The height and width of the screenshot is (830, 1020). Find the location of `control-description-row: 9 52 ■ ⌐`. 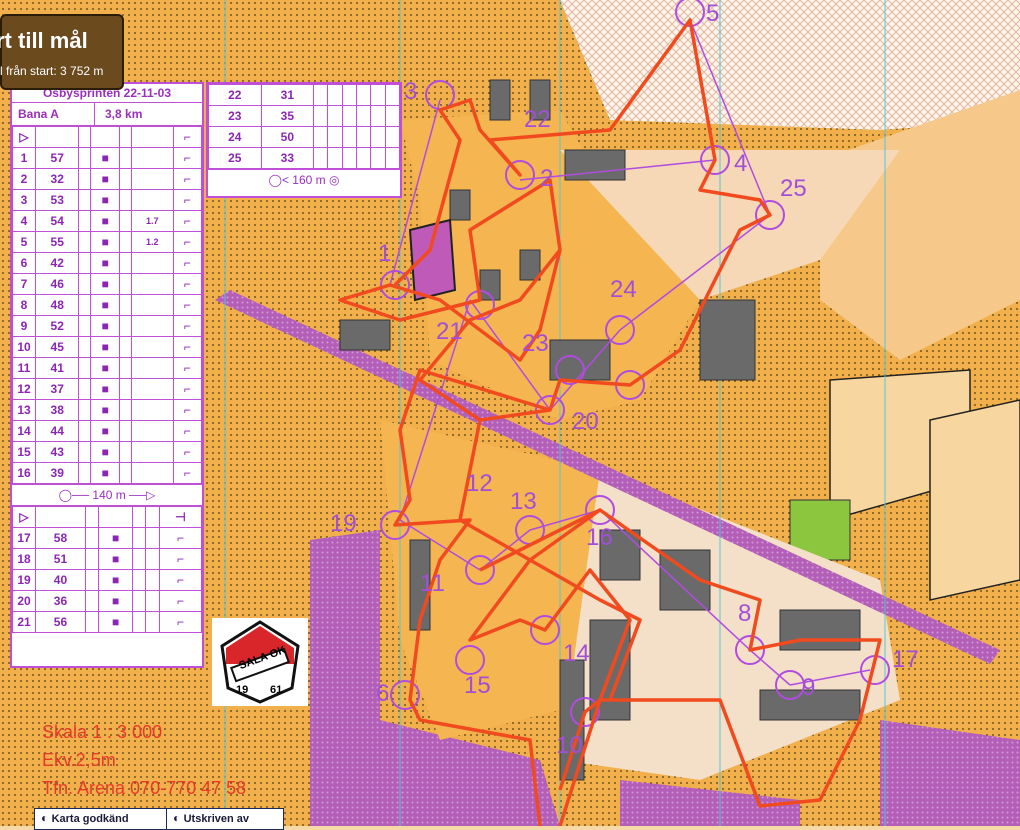

control-description-row: 9 52 ■ ⌐ is located at coordinates (107, 326).